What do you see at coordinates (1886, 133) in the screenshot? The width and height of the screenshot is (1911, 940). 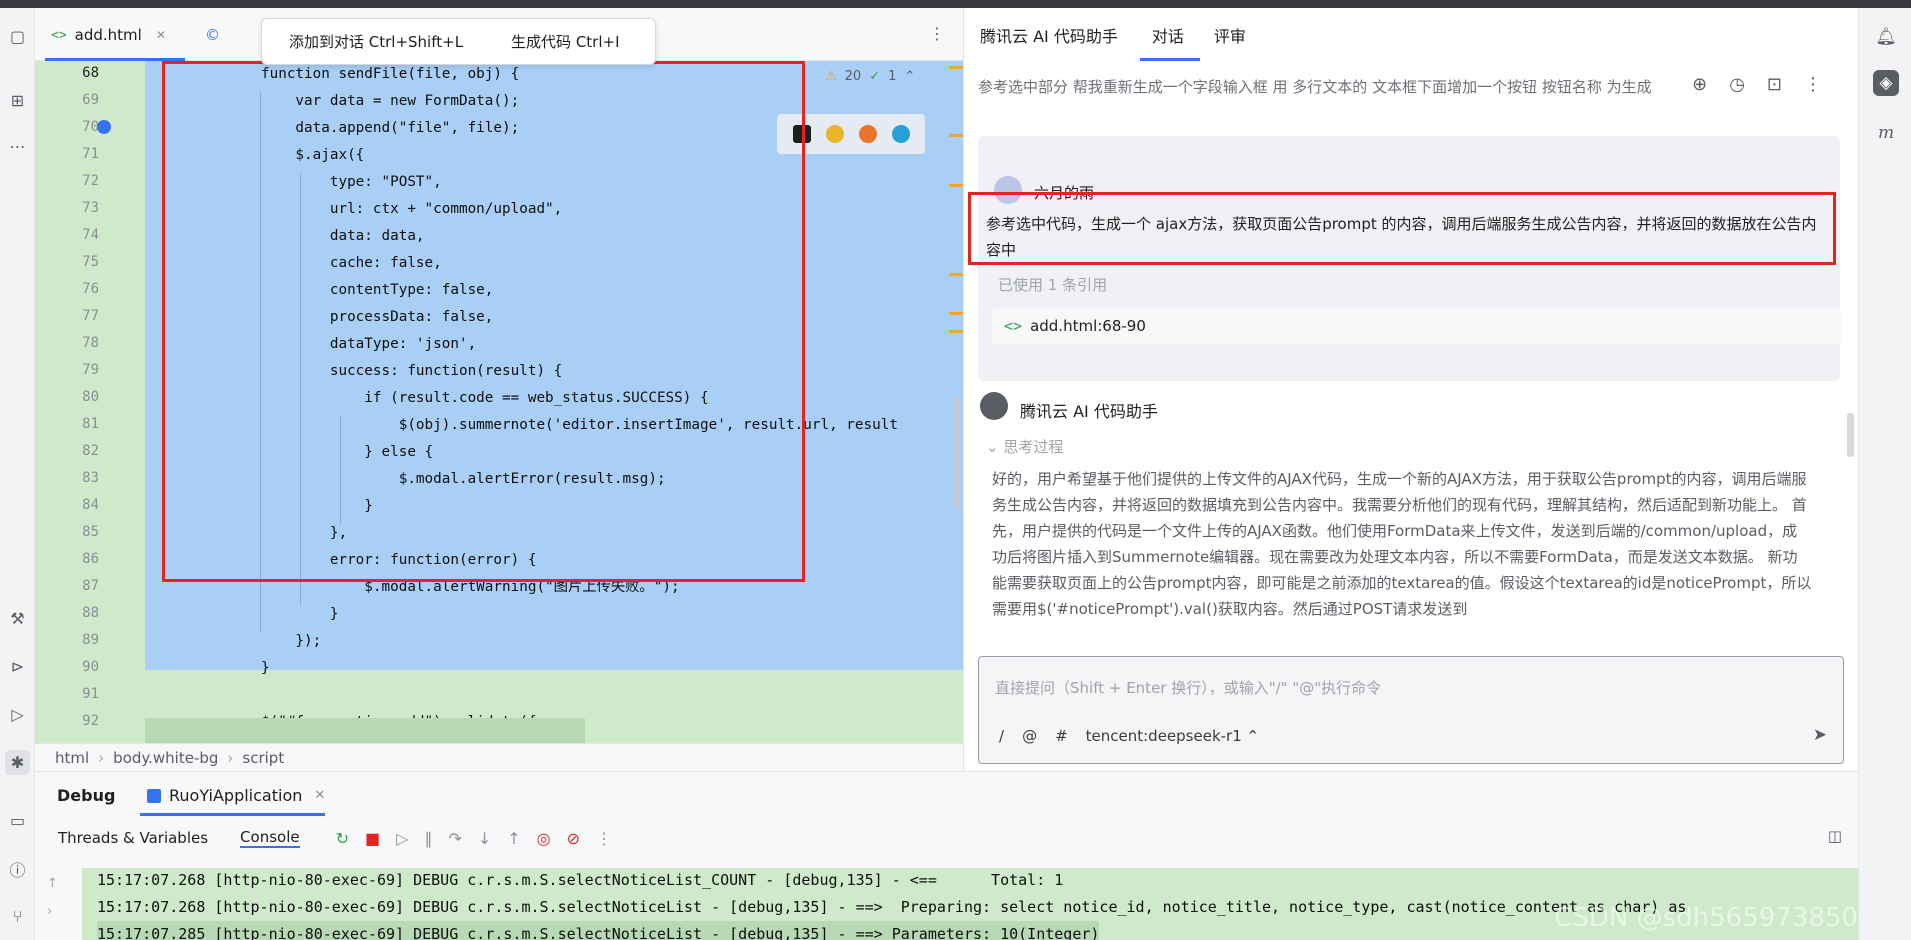 I see `m-plugin-icon: m` at bounding box center [1886, 133].